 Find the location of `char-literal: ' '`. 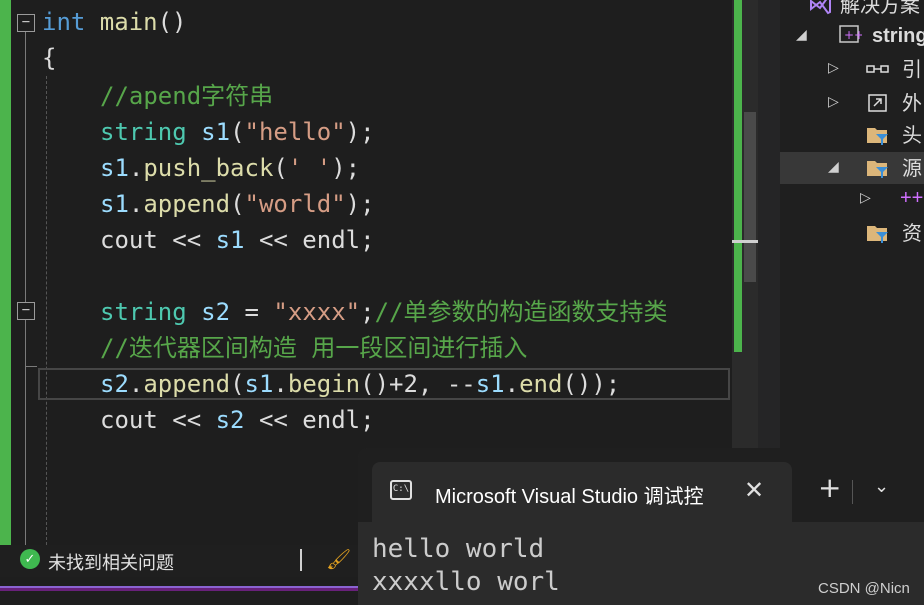

char-literal: ' ' is located at coordinates (309, 168).